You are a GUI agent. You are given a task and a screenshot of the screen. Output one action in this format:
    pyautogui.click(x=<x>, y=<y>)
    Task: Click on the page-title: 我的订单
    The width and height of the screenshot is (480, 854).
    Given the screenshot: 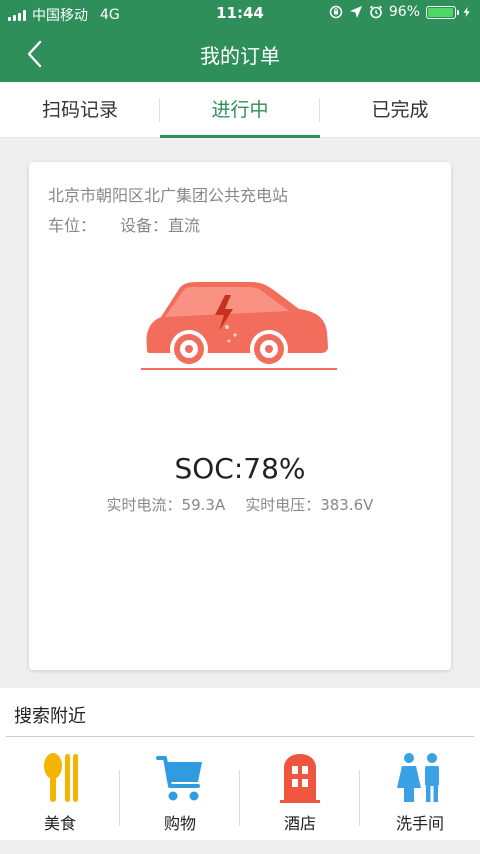 What is the action you would take?
    pyautogui.click(x=240, y=56)
    